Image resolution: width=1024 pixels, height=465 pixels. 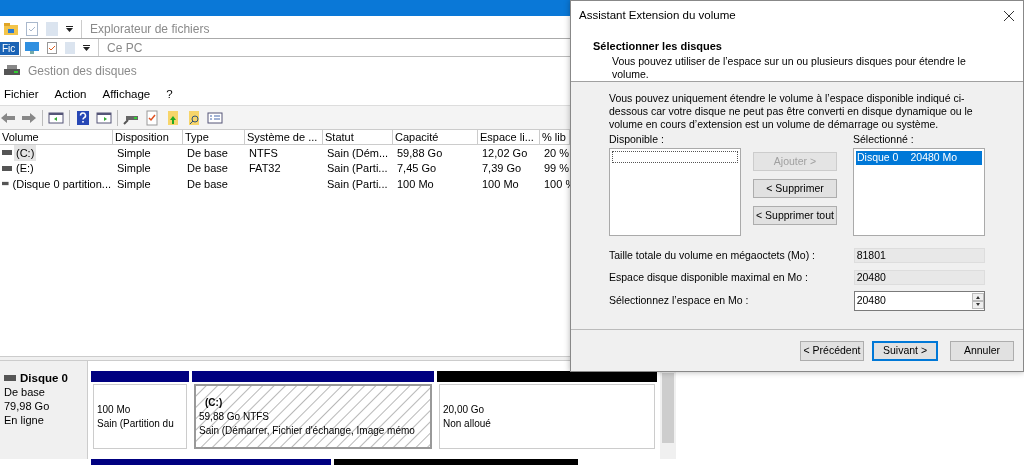 I want to click on partition-label: (C:), so click(x=214, y=402).